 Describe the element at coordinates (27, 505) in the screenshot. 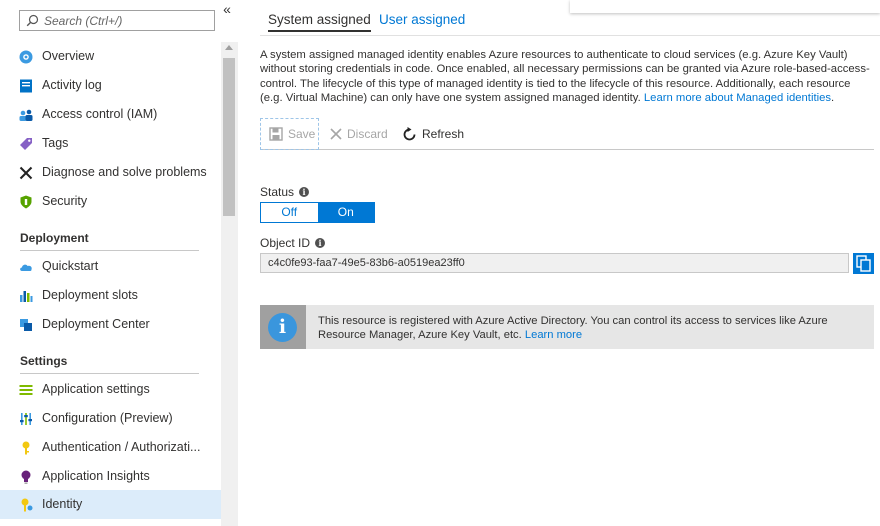

I see `key-yellow-icon` at that location.